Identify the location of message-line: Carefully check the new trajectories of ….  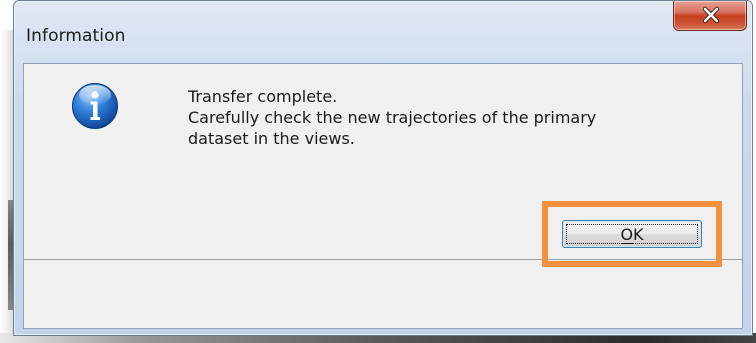
(392, 117).